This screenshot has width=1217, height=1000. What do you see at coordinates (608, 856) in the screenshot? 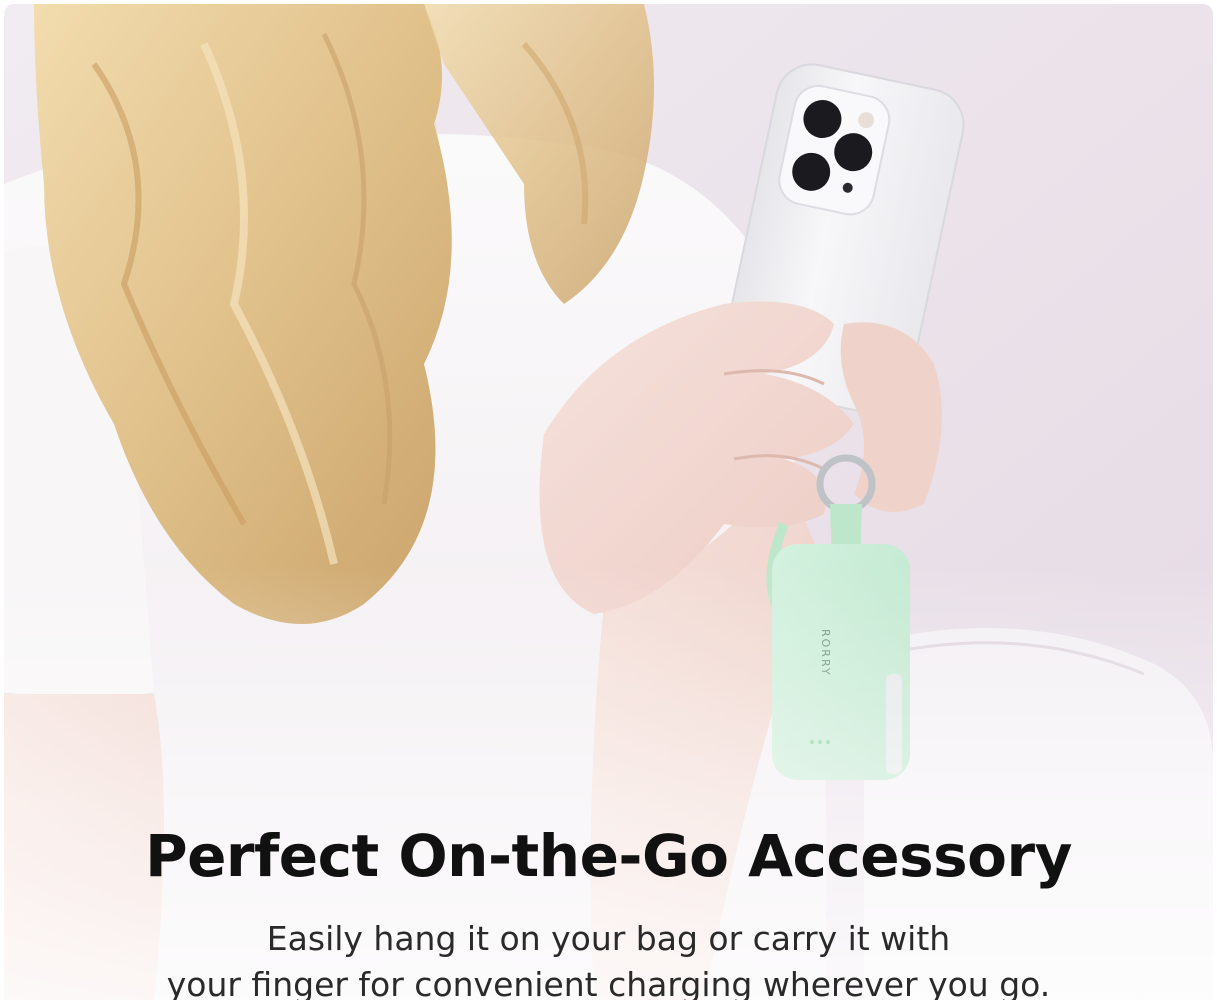
I see `headline: Perfect On-the-Go Accessory` at bounding box center [608, 856].